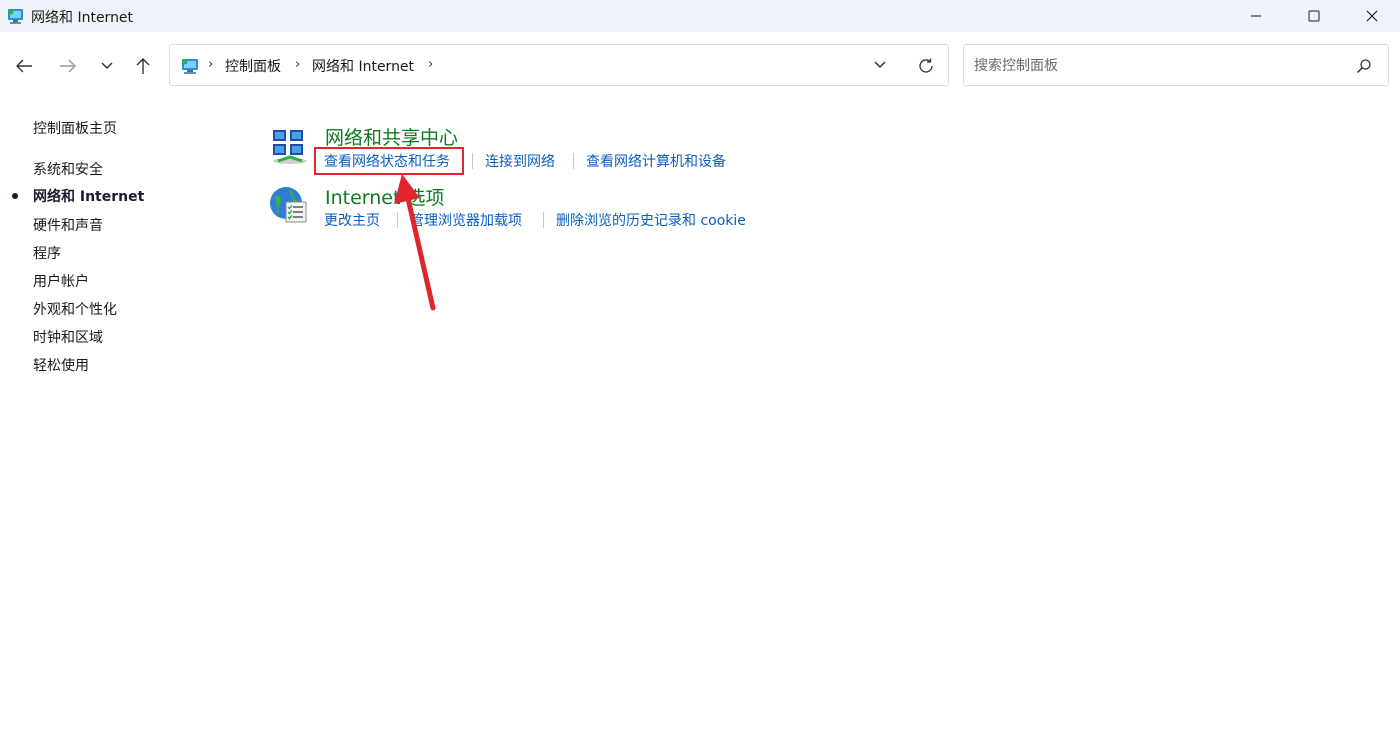  Describe the element at coordinates (1364, 66) in the screenshot. I see `search-icon` at that location.